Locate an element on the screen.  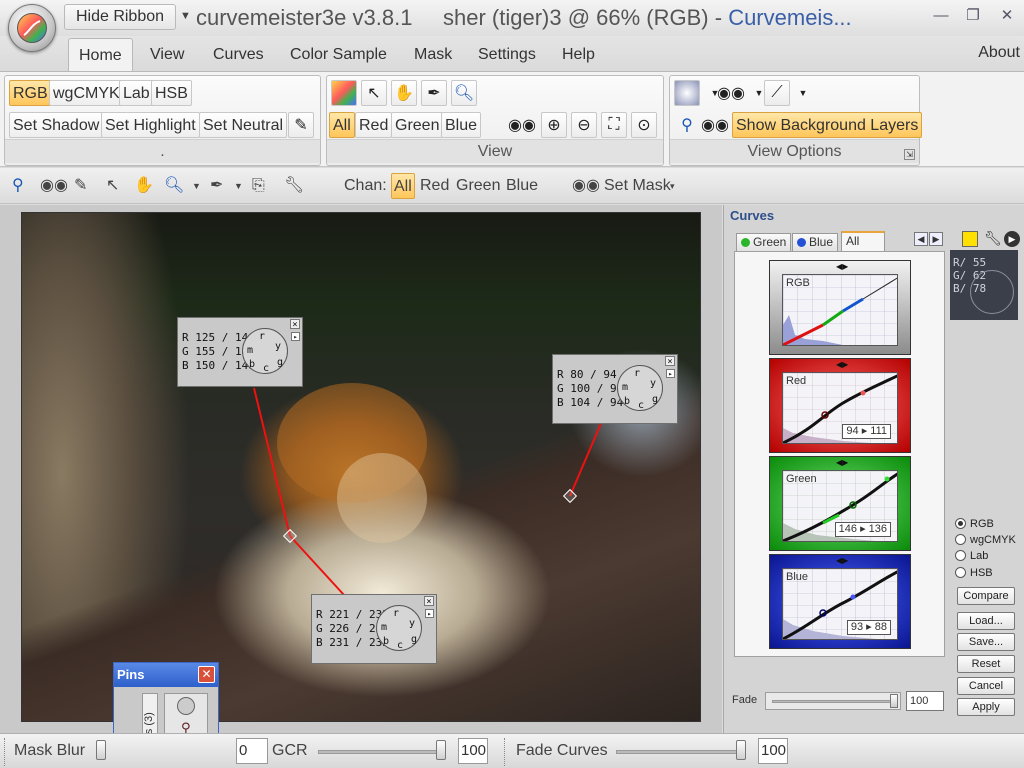
curve-card-rgb: ◀▶ RGB is located at coordinates (840, 307).